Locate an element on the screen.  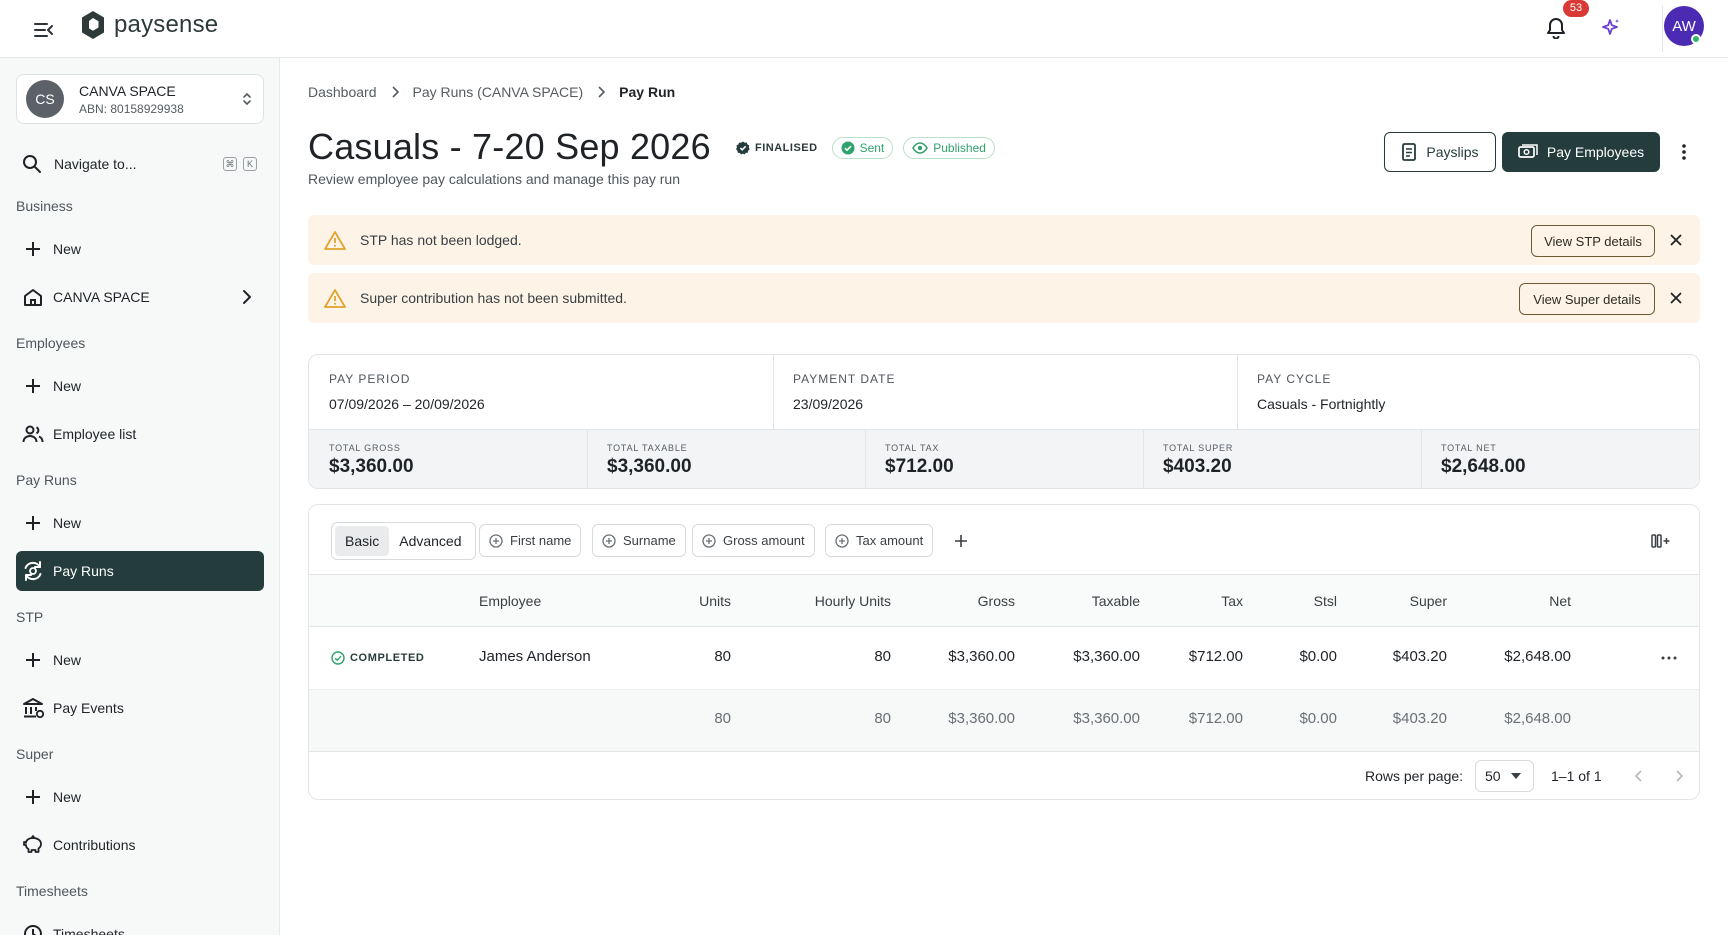
total-taxable-cell: $3,360.00 is located at coordinates (1106, 718).